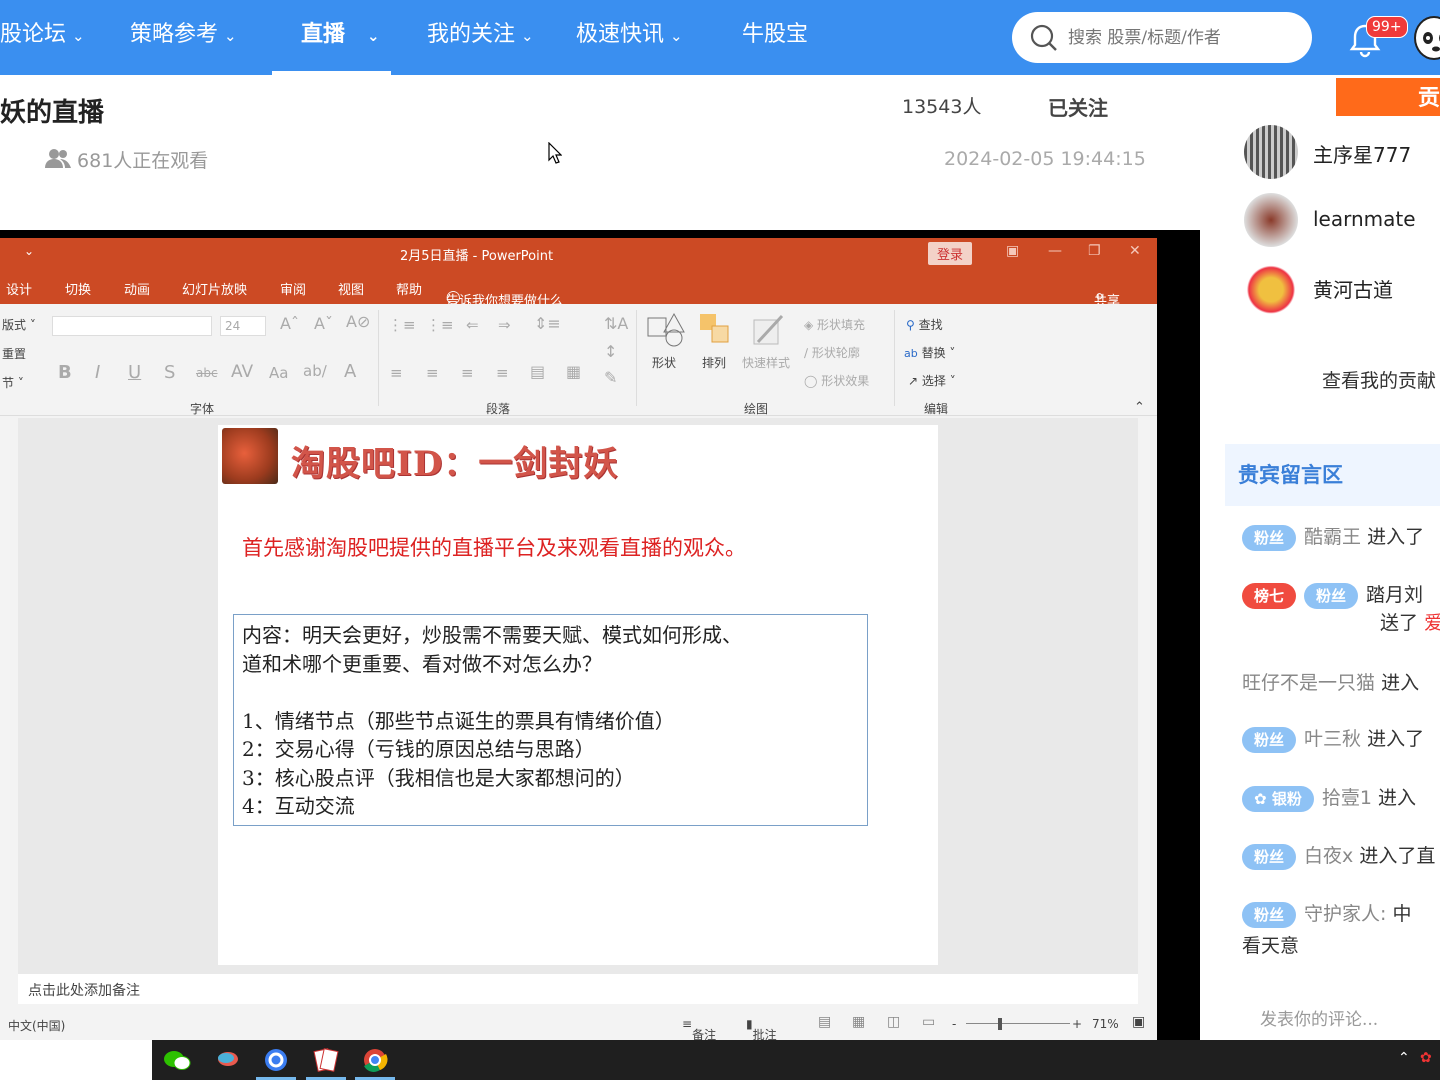 This screenshot has width=1440, height=1080. Describe the element at coordinates (924, 324) in the screenshot. I see `find-button: ⚲ 查找` at that location.